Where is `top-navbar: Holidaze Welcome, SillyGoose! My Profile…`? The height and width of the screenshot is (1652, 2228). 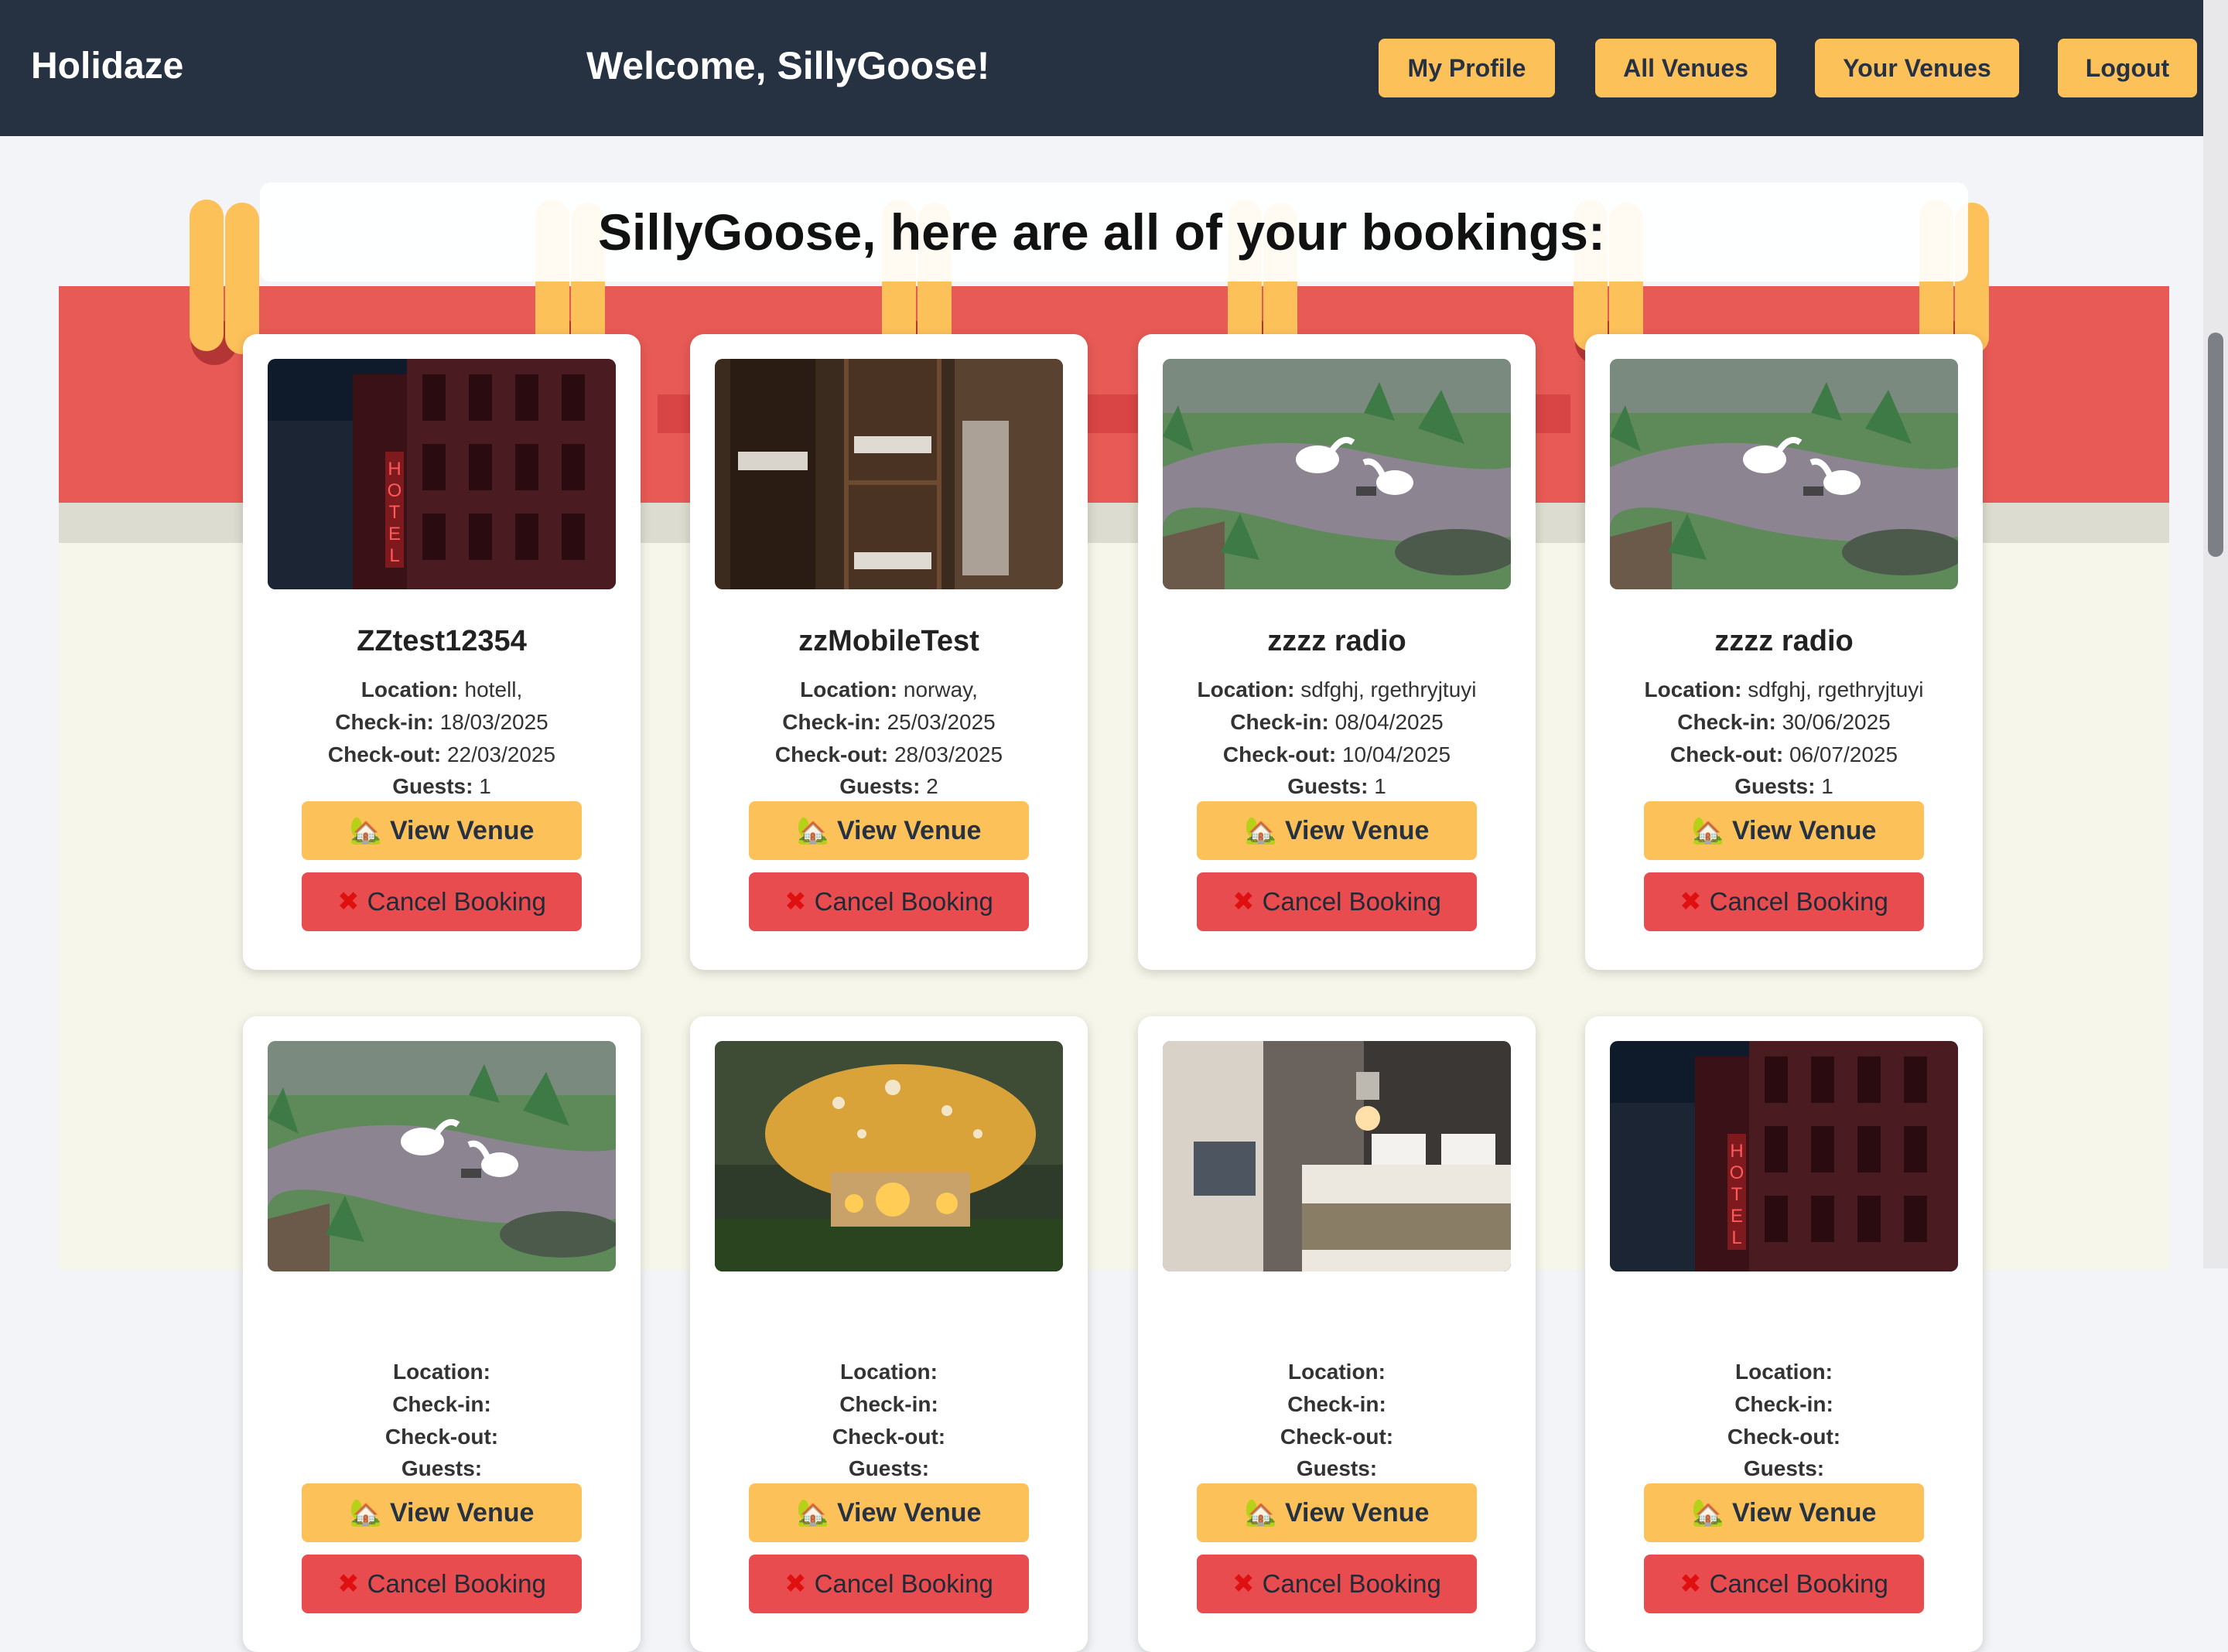 top-navbar: Holidaze Welcome, SillyGoose! My Profile… is located at coordinates (1101, 68).